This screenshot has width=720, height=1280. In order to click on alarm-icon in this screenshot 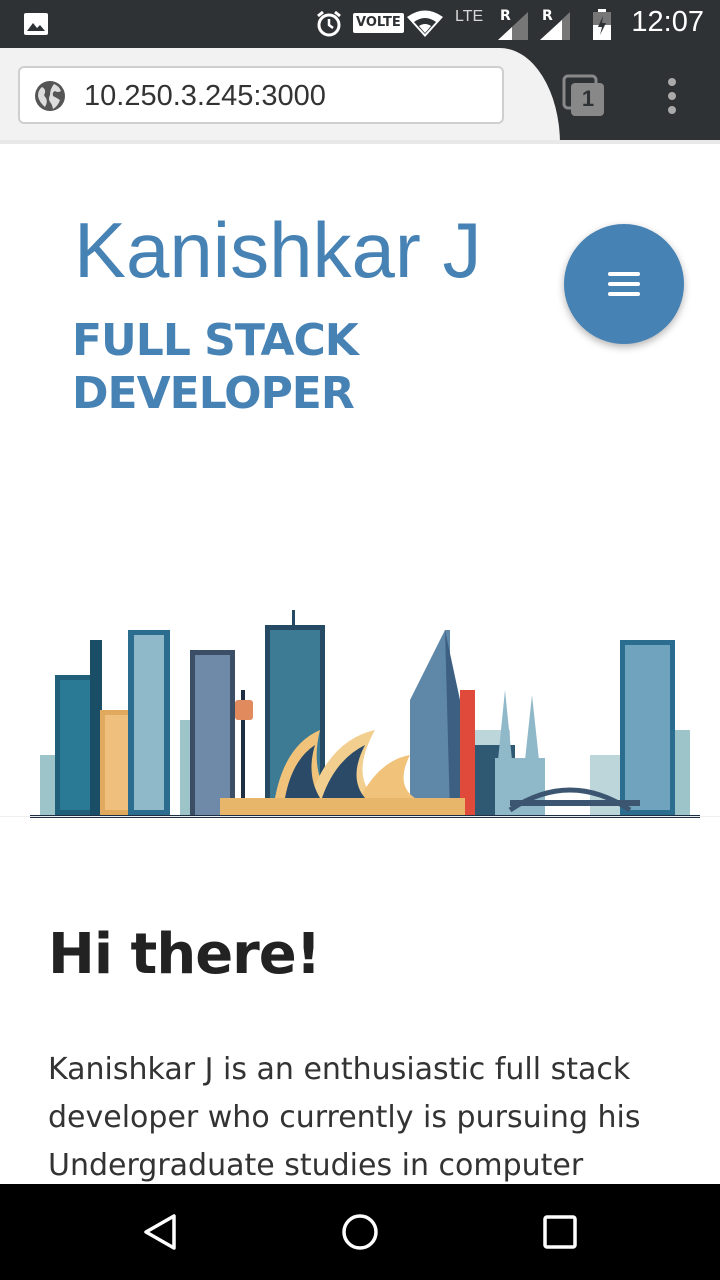, I will do `click(329, 23)`.